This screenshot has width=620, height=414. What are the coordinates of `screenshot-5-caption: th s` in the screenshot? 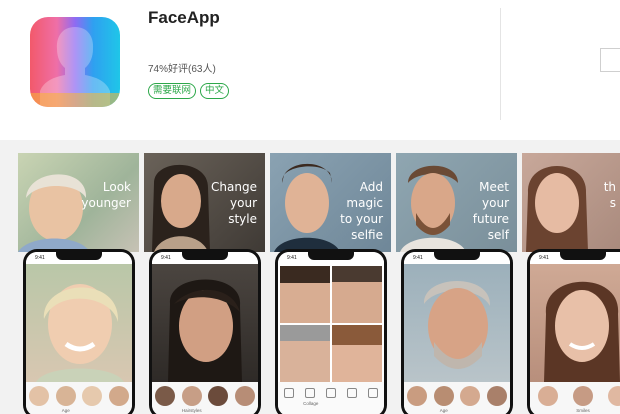 It's located at (609, 195).